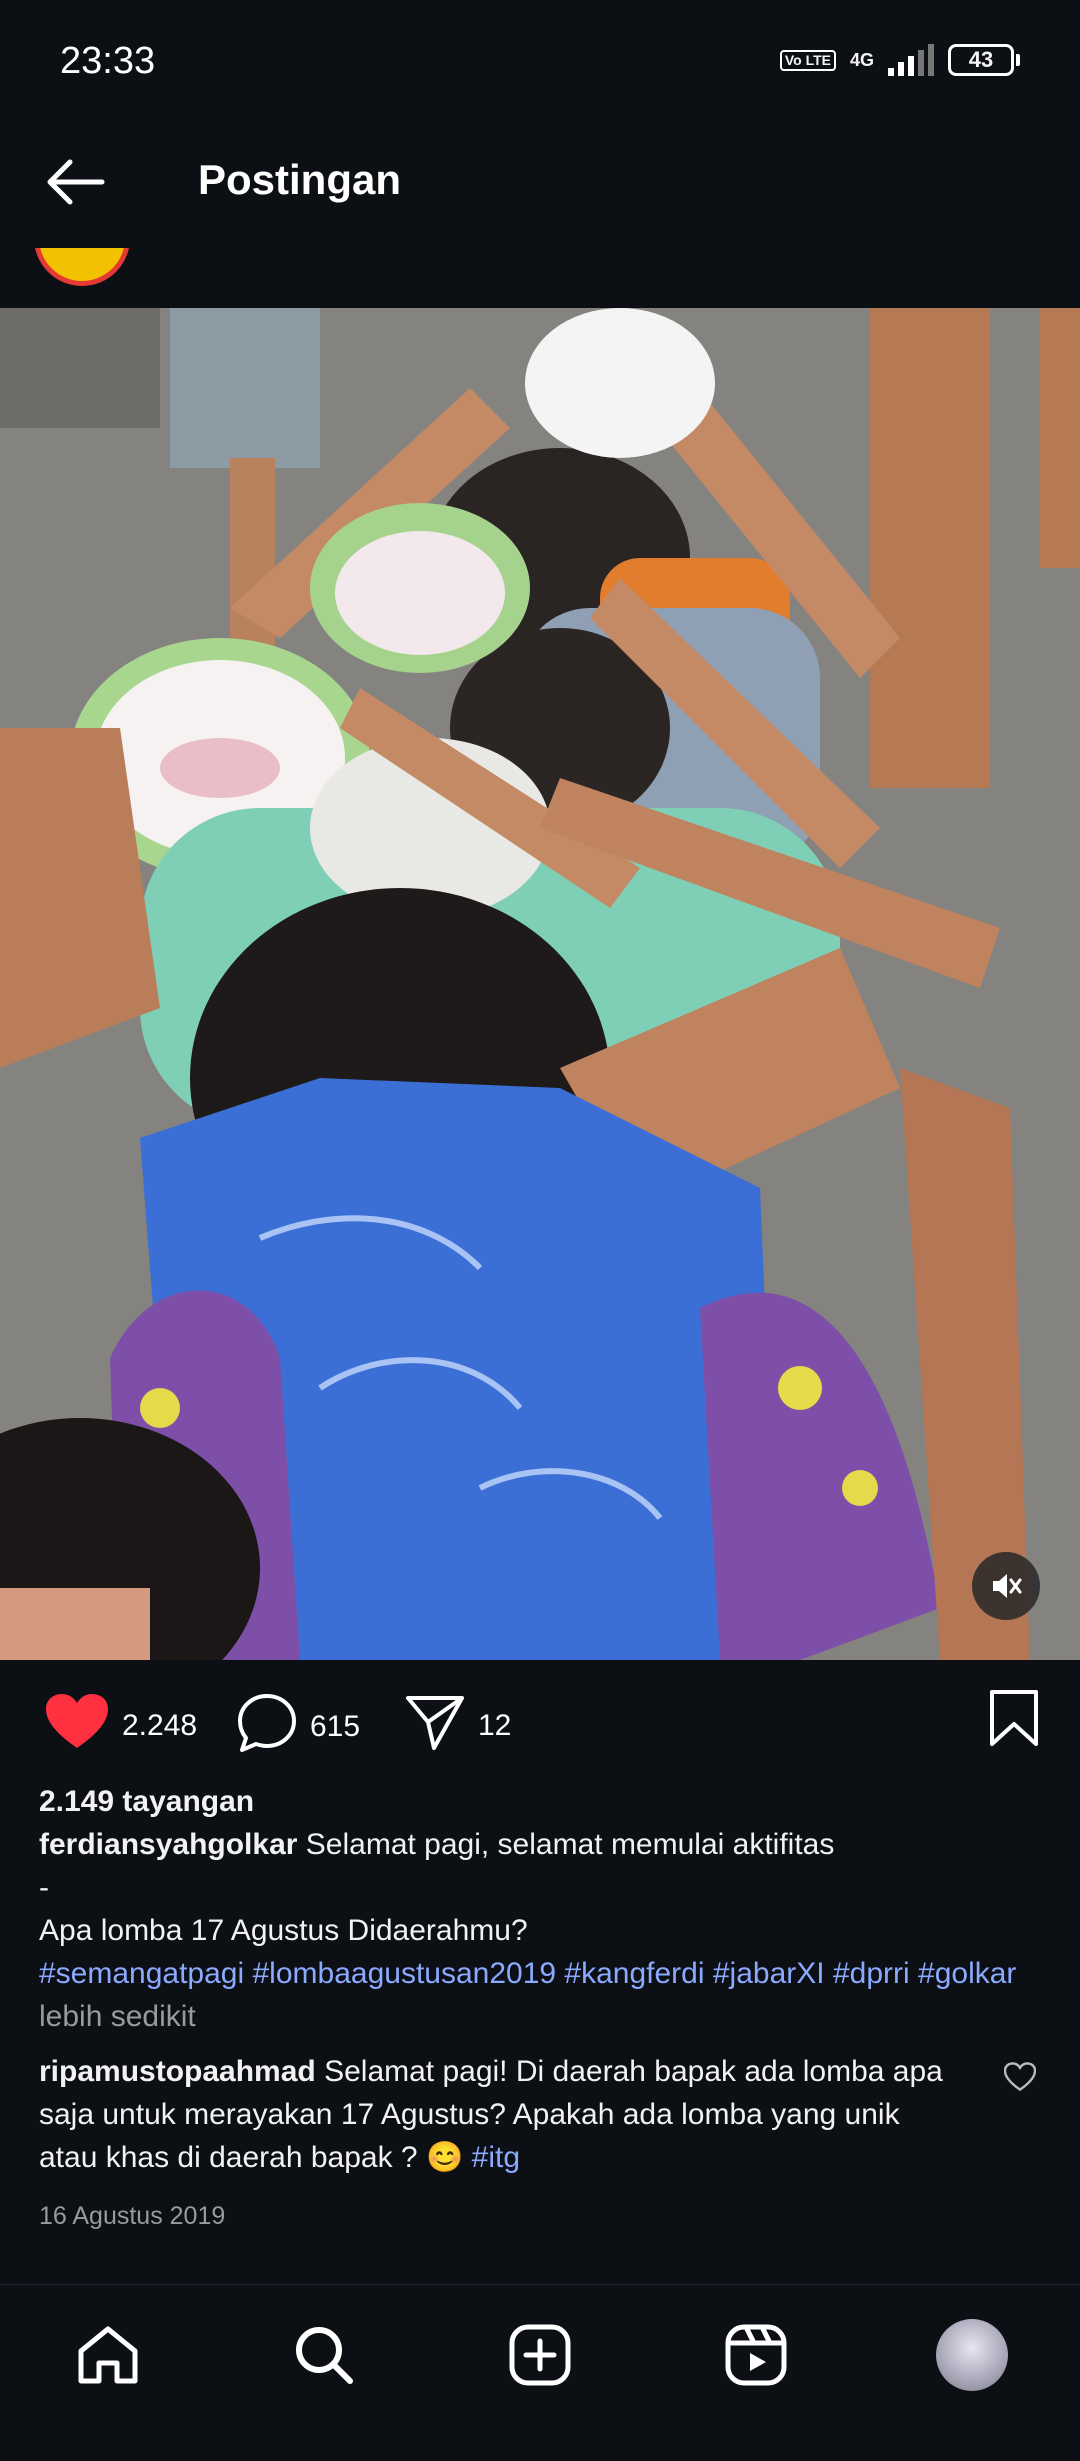 Image resolution: width=1080 pixels, height=2461 pixels. I want to click on caption-dash: -, so click(44, 1887).